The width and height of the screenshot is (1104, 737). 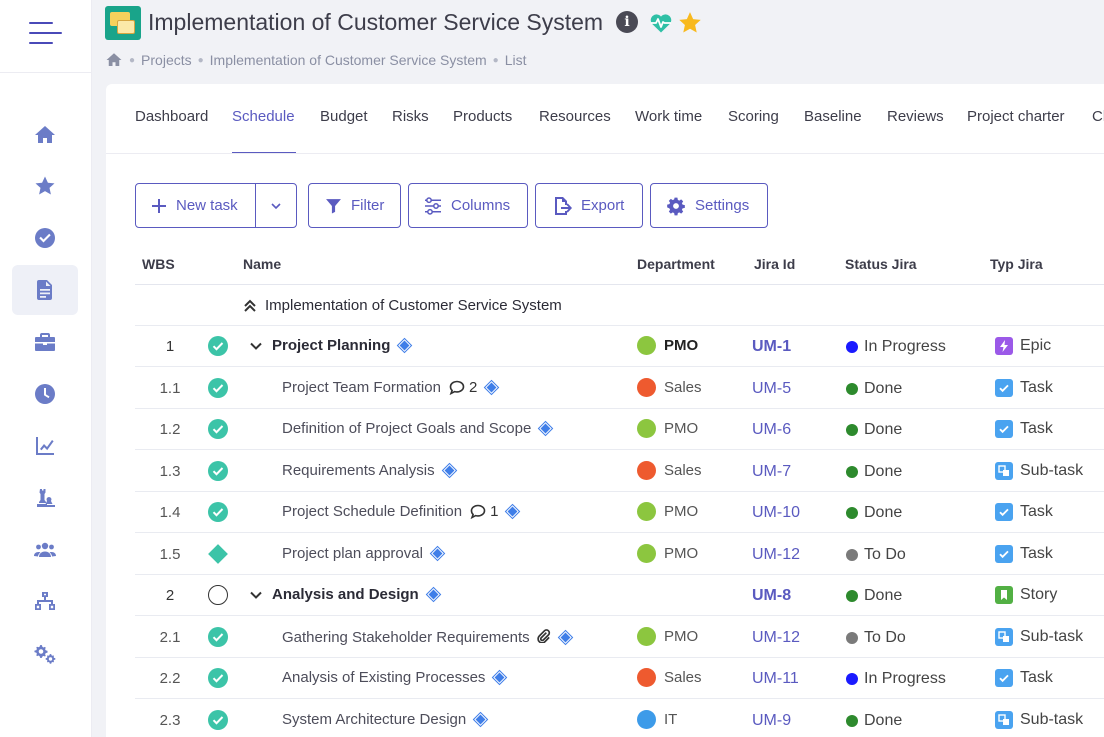 What do you see at coordinates (881, 264) in the screenshot?
I see `column-header-status-jira: Status Jira` at bounding box center [881, 264].